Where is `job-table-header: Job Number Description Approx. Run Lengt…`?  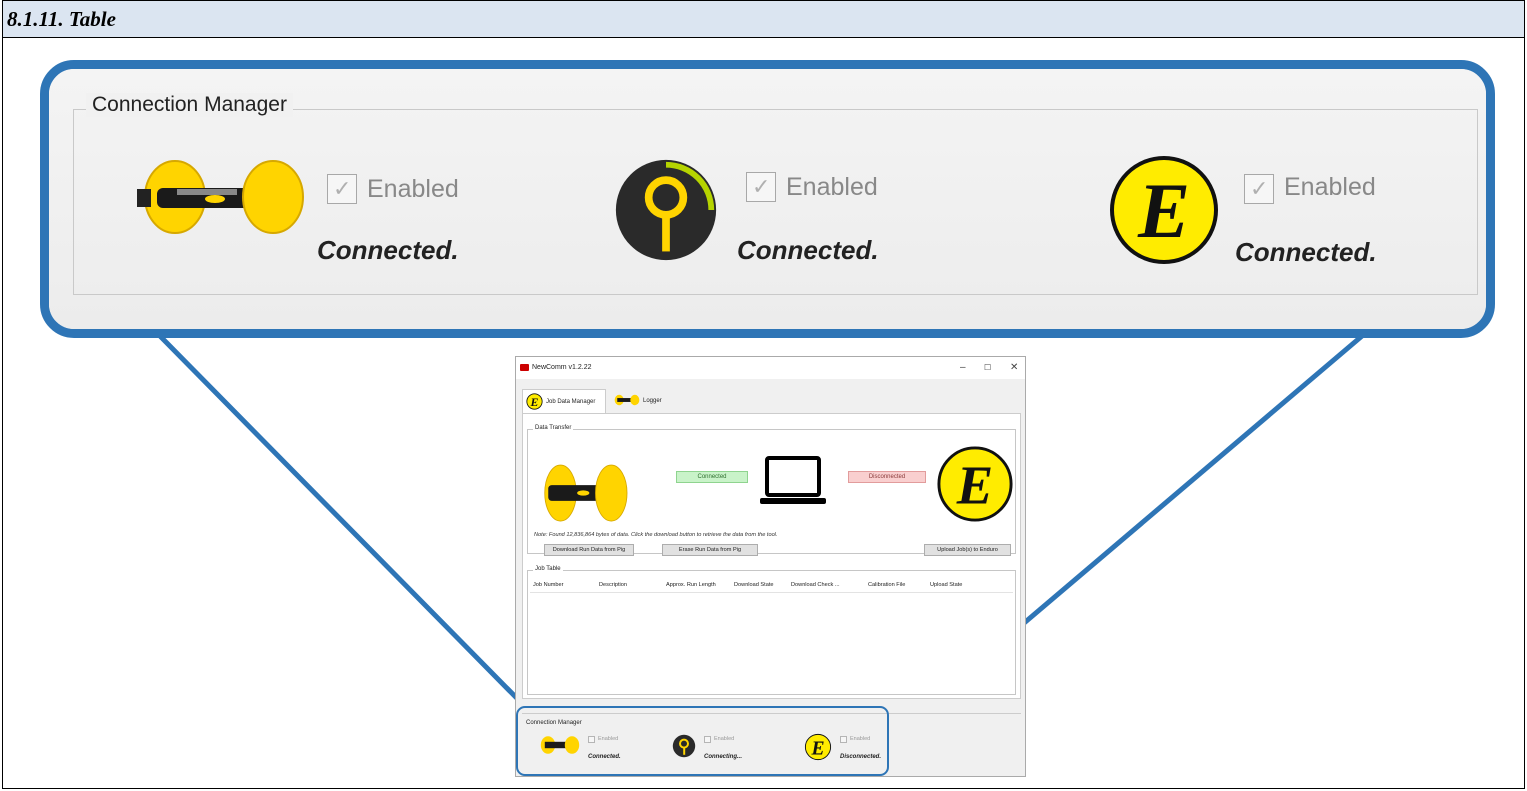 job-table-header: Job Number Description Approx. Run Lengt… is located at coordinates (771, 586).